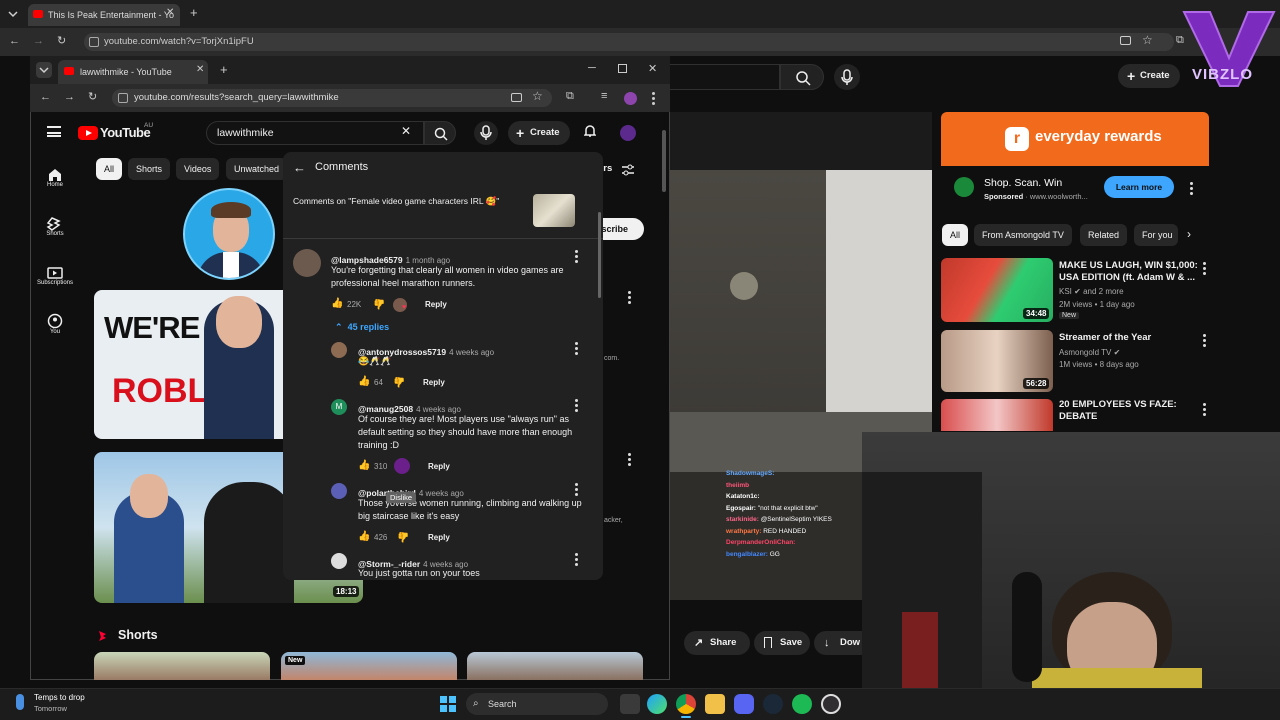 This screenshot has width=1280, height=720. I want to click on sidebar-item-you: You, so click(55, 328).